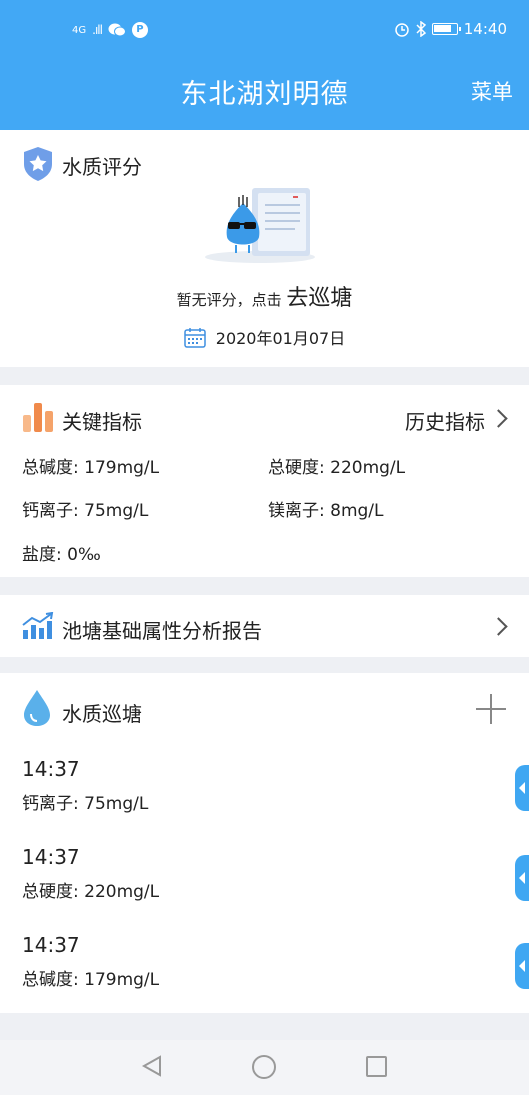 This screenshot has width=529, height=1095. I want to click on home-circle-icon, so click(264, 1067).